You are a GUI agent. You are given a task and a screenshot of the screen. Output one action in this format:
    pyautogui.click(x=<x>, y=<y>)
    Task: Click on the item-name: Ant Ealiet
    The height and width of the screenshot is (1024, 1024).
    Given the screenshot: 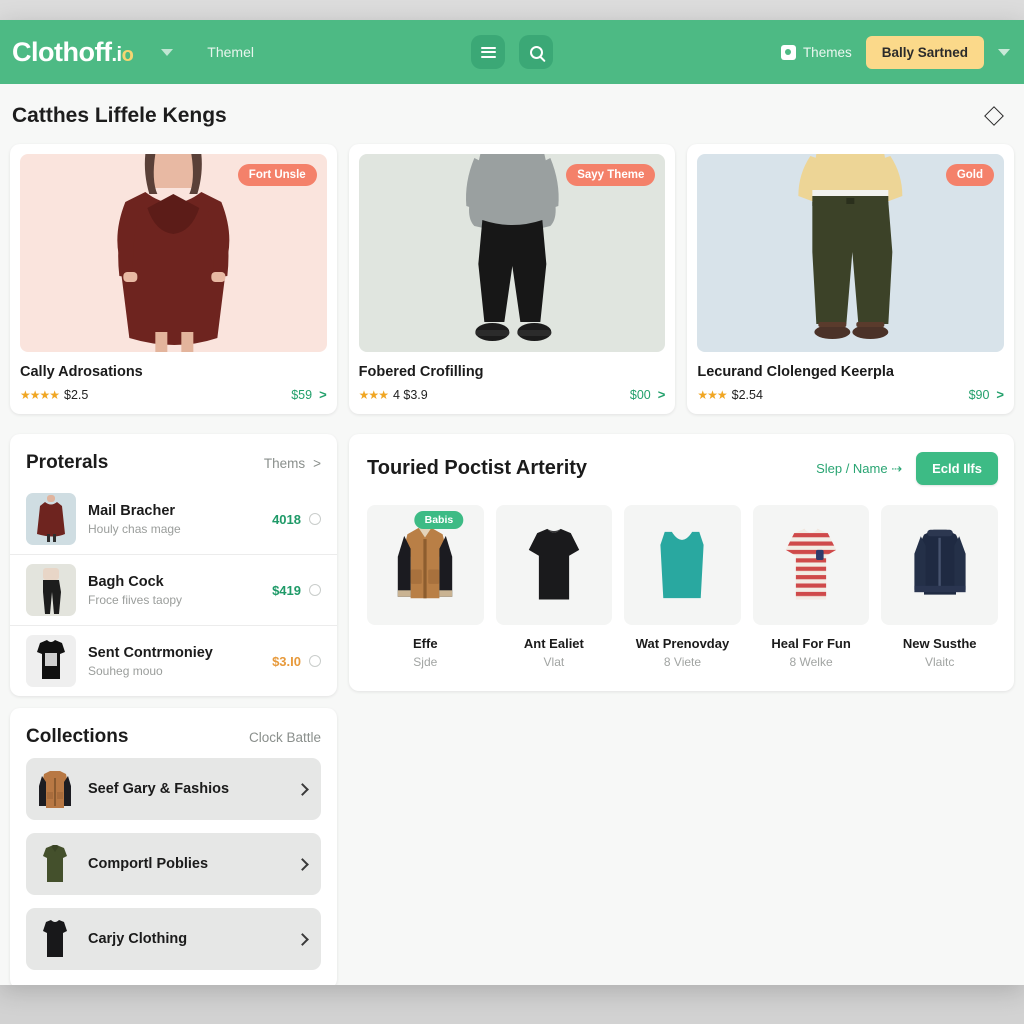 What is the action you would take?
    pyautogui.click(x=553, y=643)
    